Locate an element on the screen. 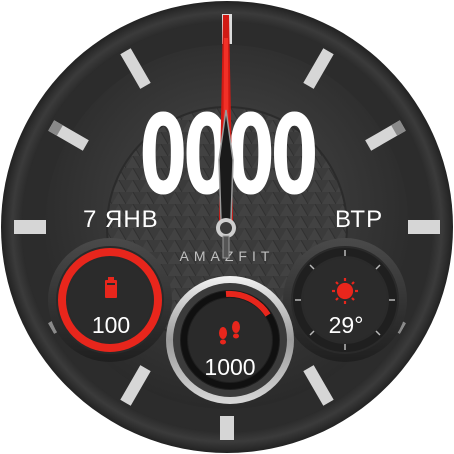 Image resolution: width=454 pixels, height=454 pixels. date-label: 7 ЯНВ is located at coordinates (121, 219).